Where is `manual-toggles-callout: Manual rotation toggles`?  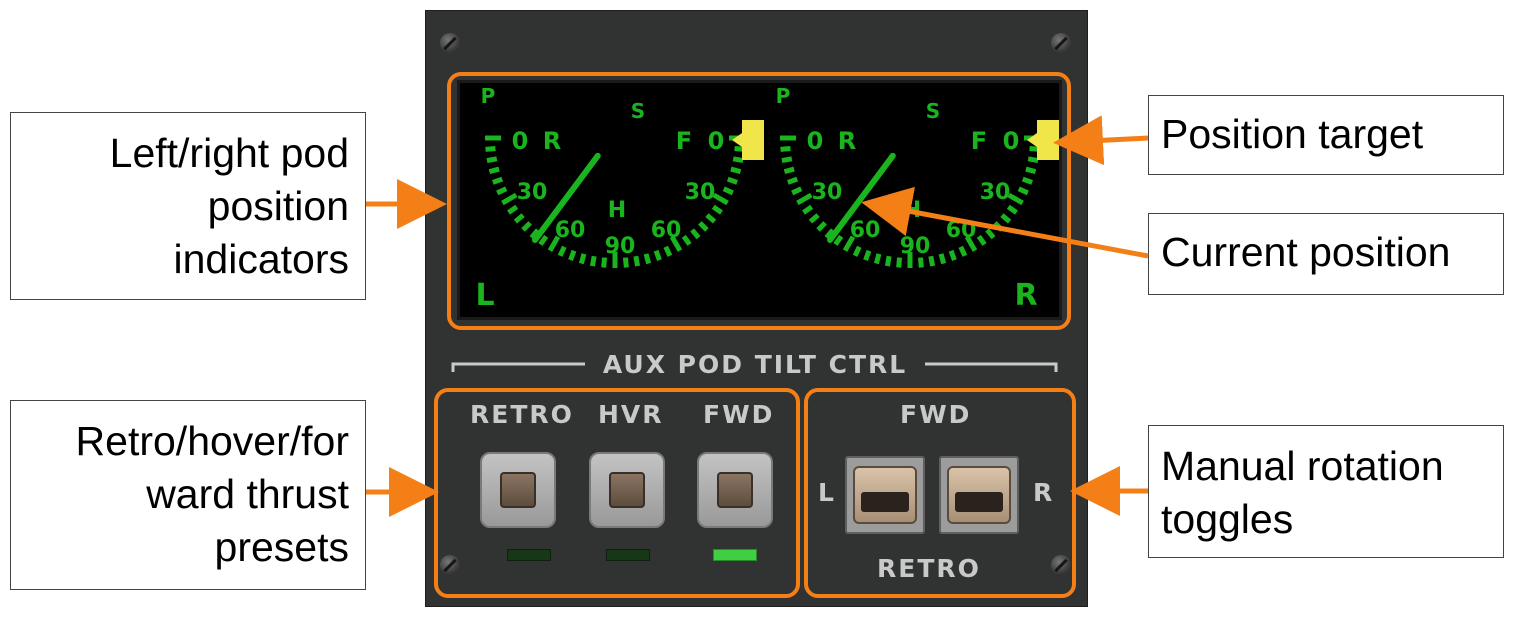
manual-toggles-callout: Manual rotation toggles is located at coordinates (1326, 491).